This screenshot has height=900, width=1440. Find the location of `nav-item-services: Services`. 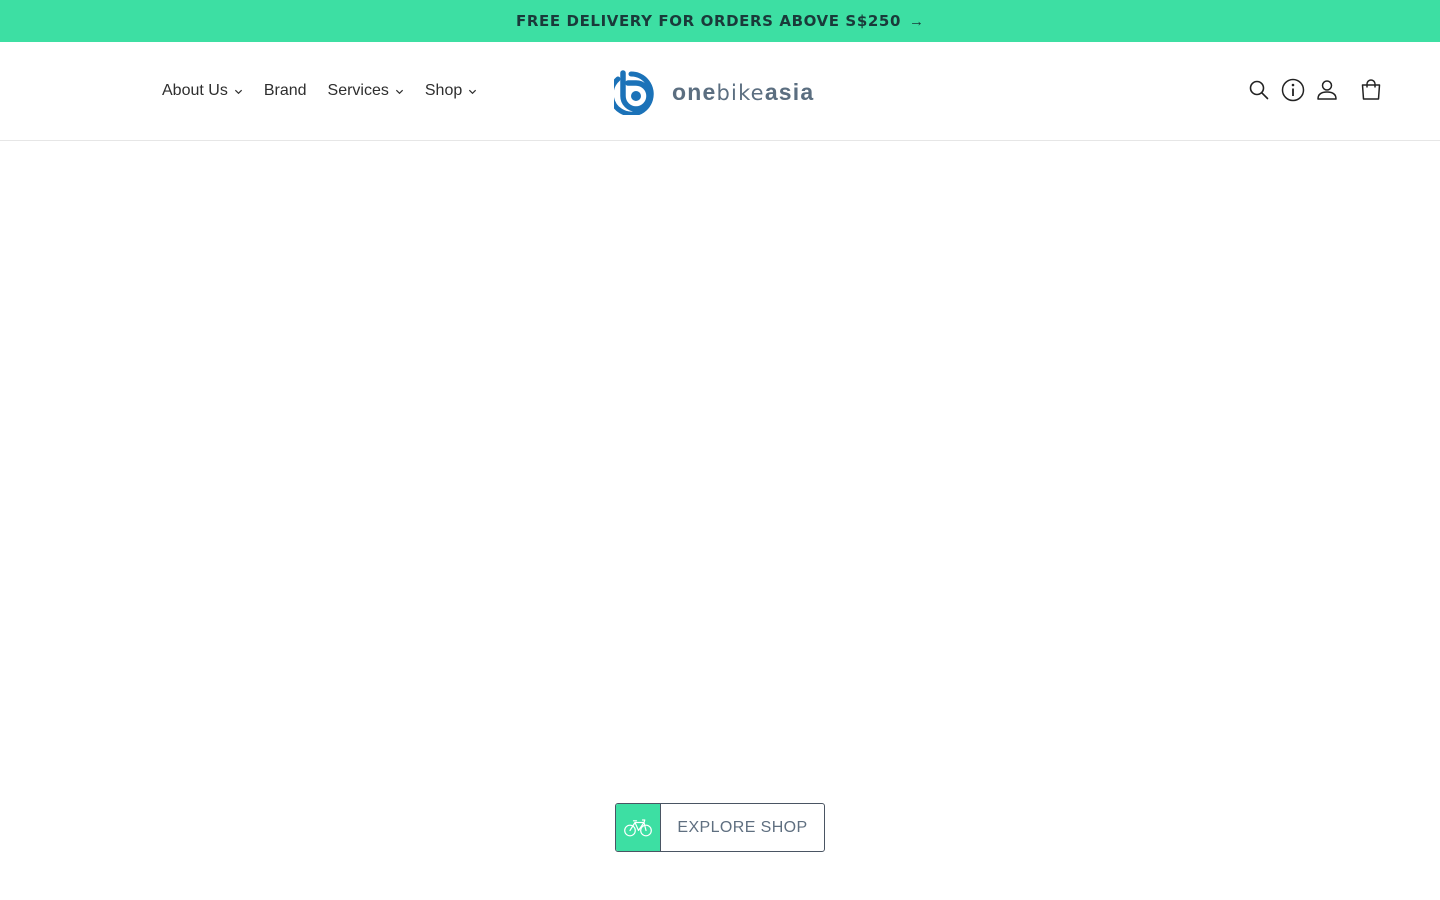

nav-item-services: Services is located at coordinates (366, 91).